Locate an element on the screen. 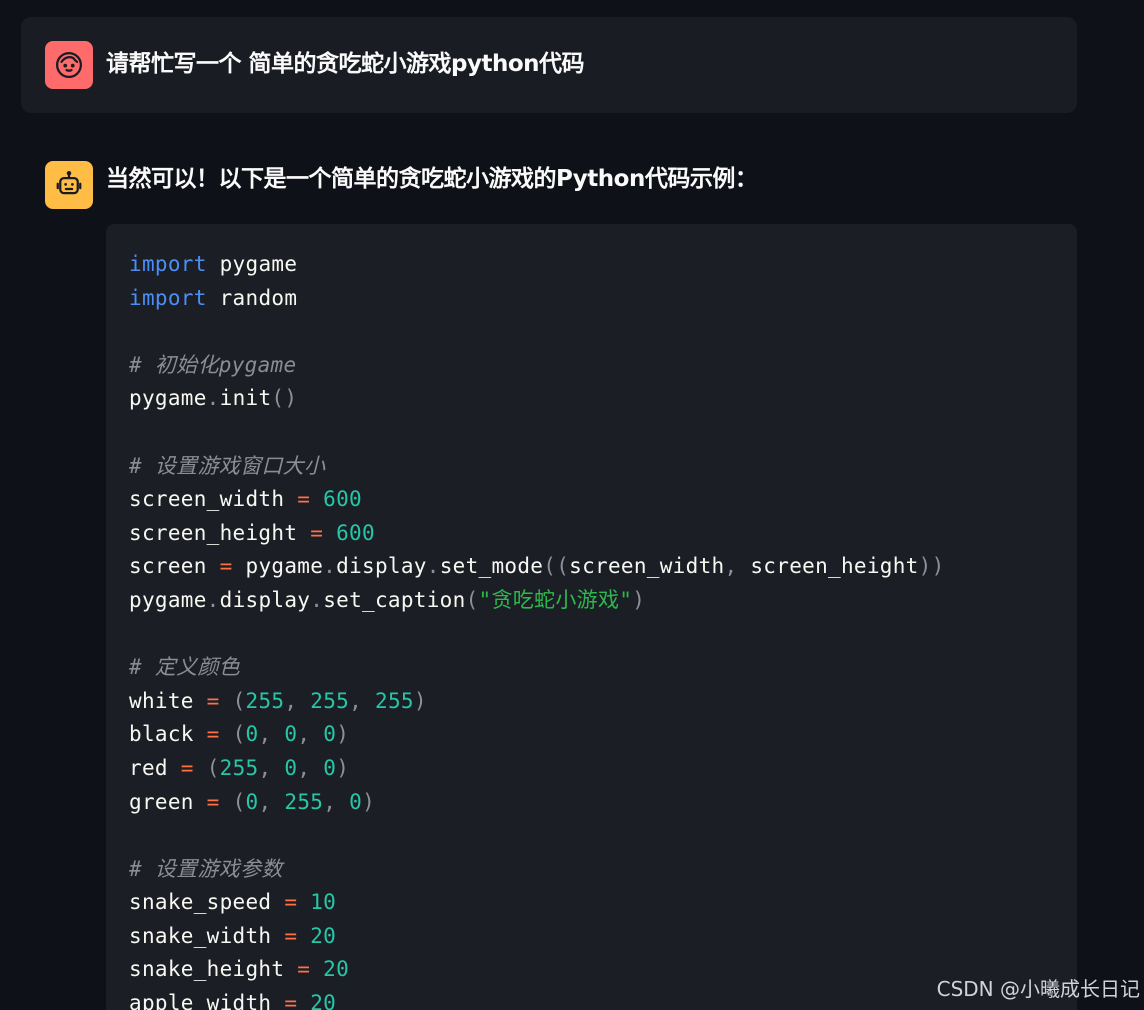 This screenshot has width=1144, height=1010. user-avatar is located at coordinates (69, 65).